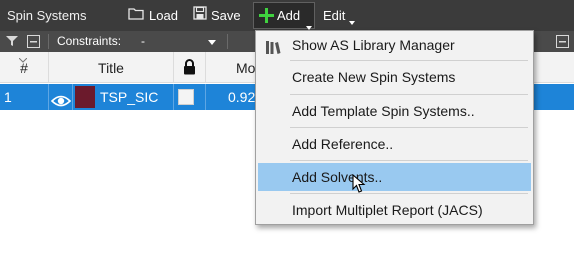 The width and height of the screenshot is (574, 276). Describe the element at coordinates (273, 51) in the screenshot. I see `library-icon` at that location.